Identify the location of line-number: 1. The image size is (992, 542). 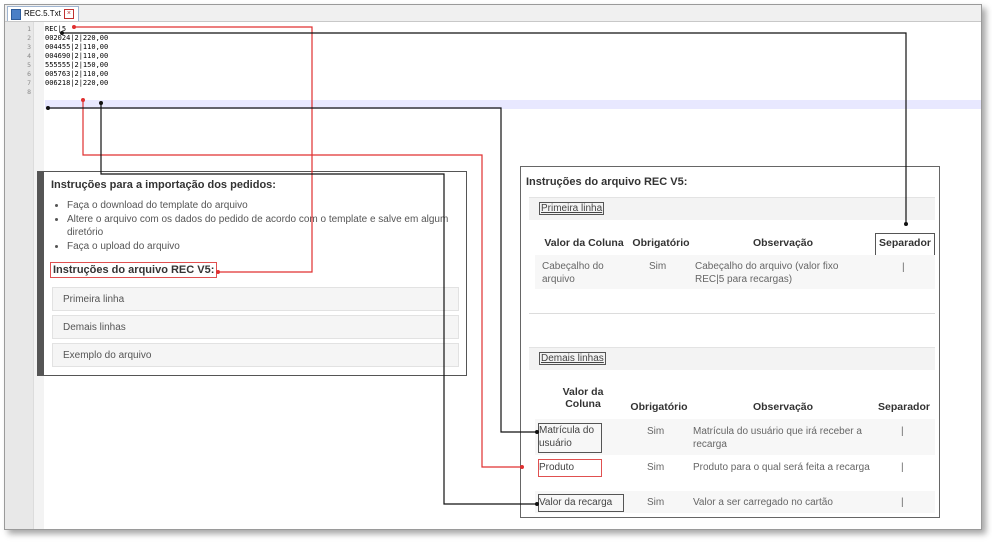
(29, 29).